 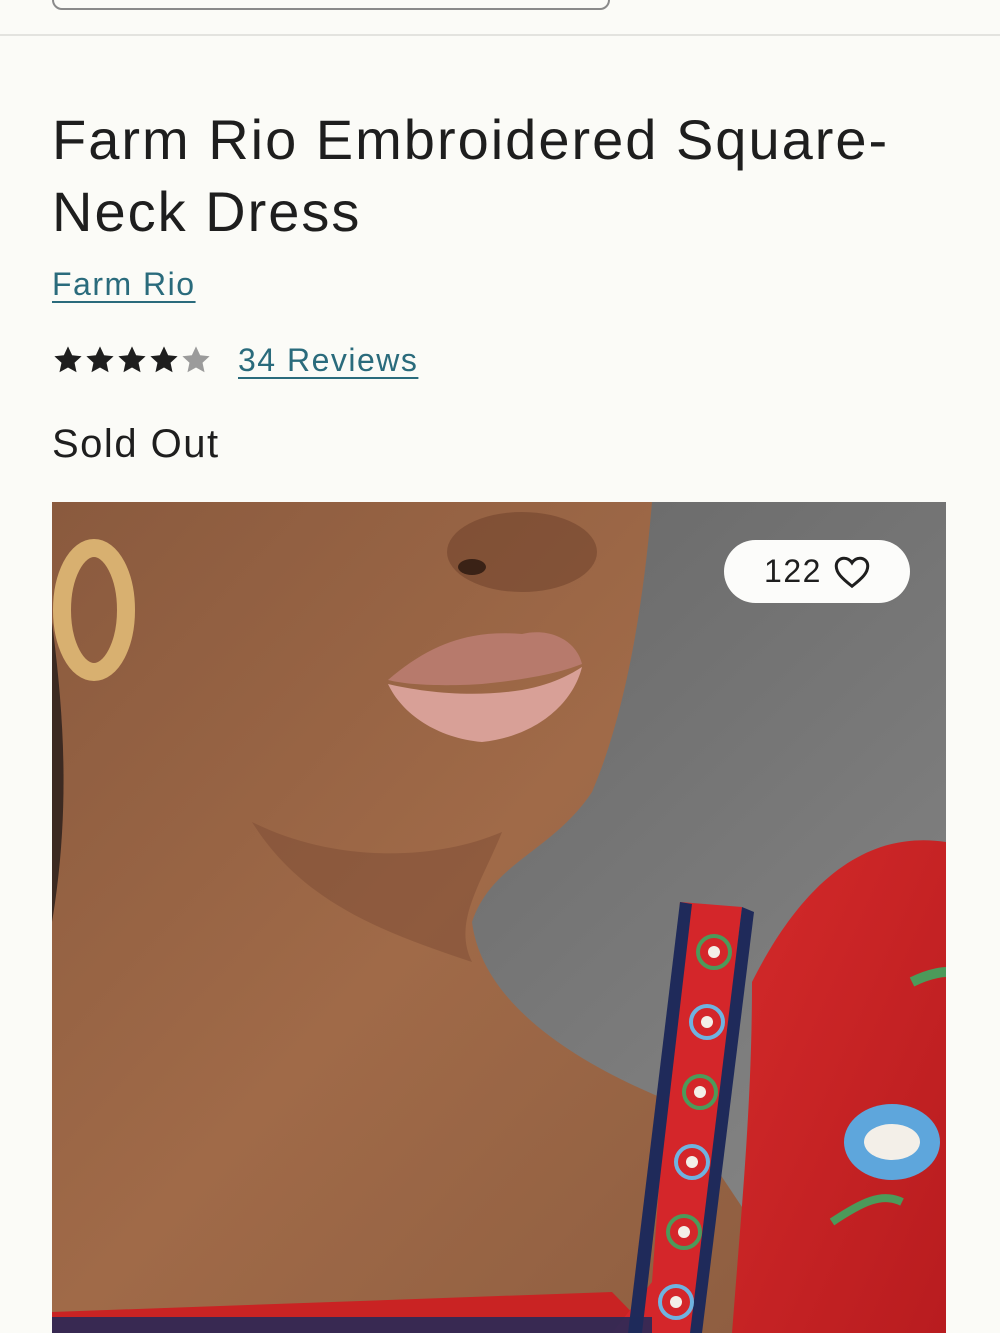 What do you see at coordinates (328, 360) in the screenshot?
I see `reviews-link: 34 Reviews` at bounding box center [328, 360].